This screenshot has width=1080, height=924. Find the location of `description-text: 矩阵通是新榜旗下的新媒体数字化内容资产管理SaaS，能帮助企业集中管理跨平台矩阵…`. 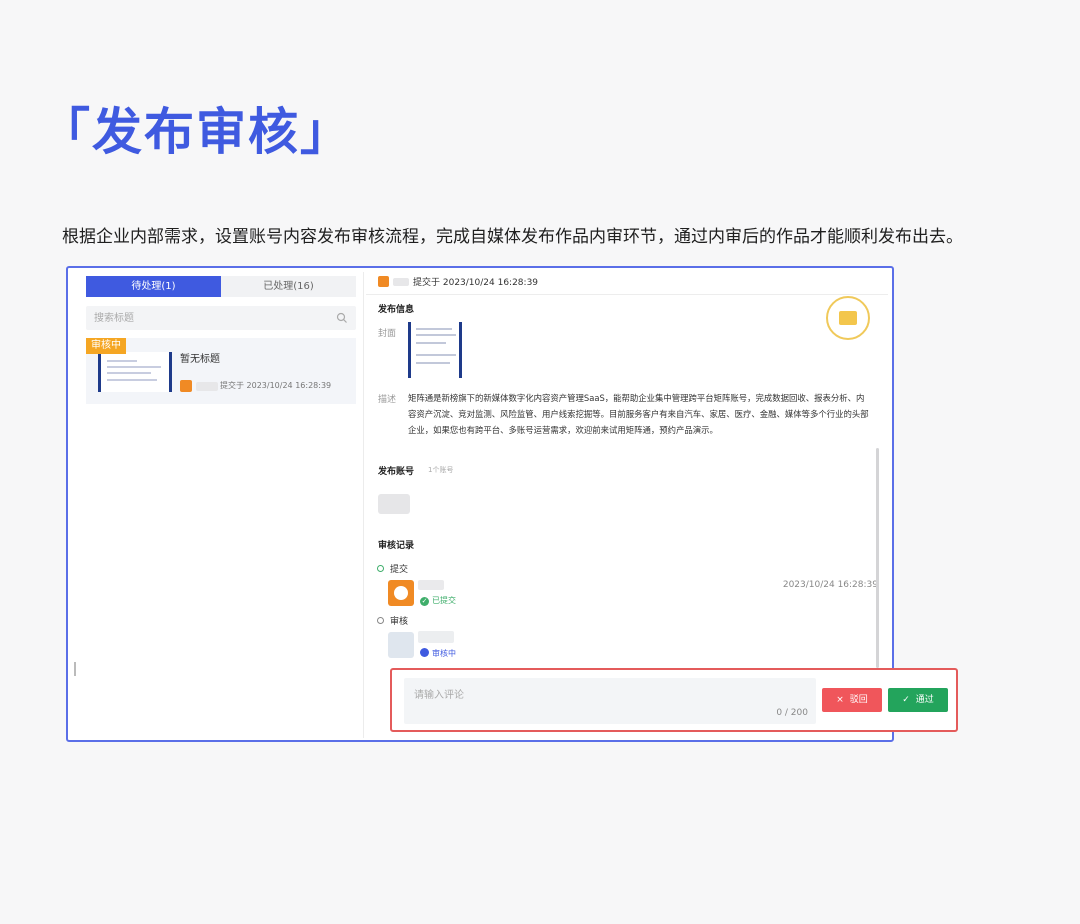

description-text: 矩阵通是新榜旗下的新媒体数字化内容资产管理SaaS，能帮助企业集中管理跨平台矩阵… is located at coordinates (638, 414).